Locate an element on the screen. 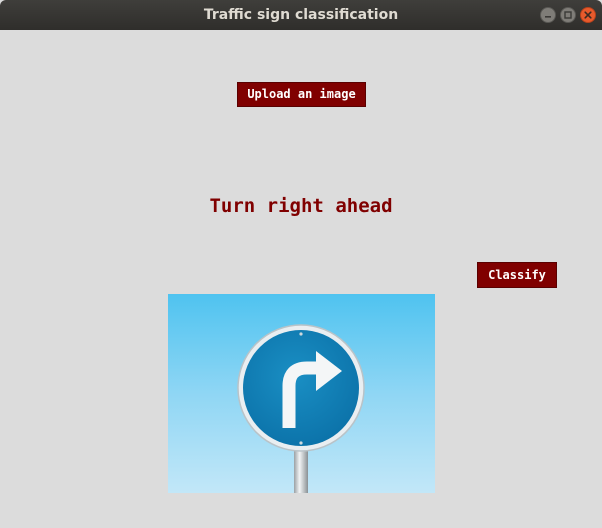 The width and height of the screenshot is (602, 528). title-bar: Traffic sign classification is located at coordinates (301, 15).